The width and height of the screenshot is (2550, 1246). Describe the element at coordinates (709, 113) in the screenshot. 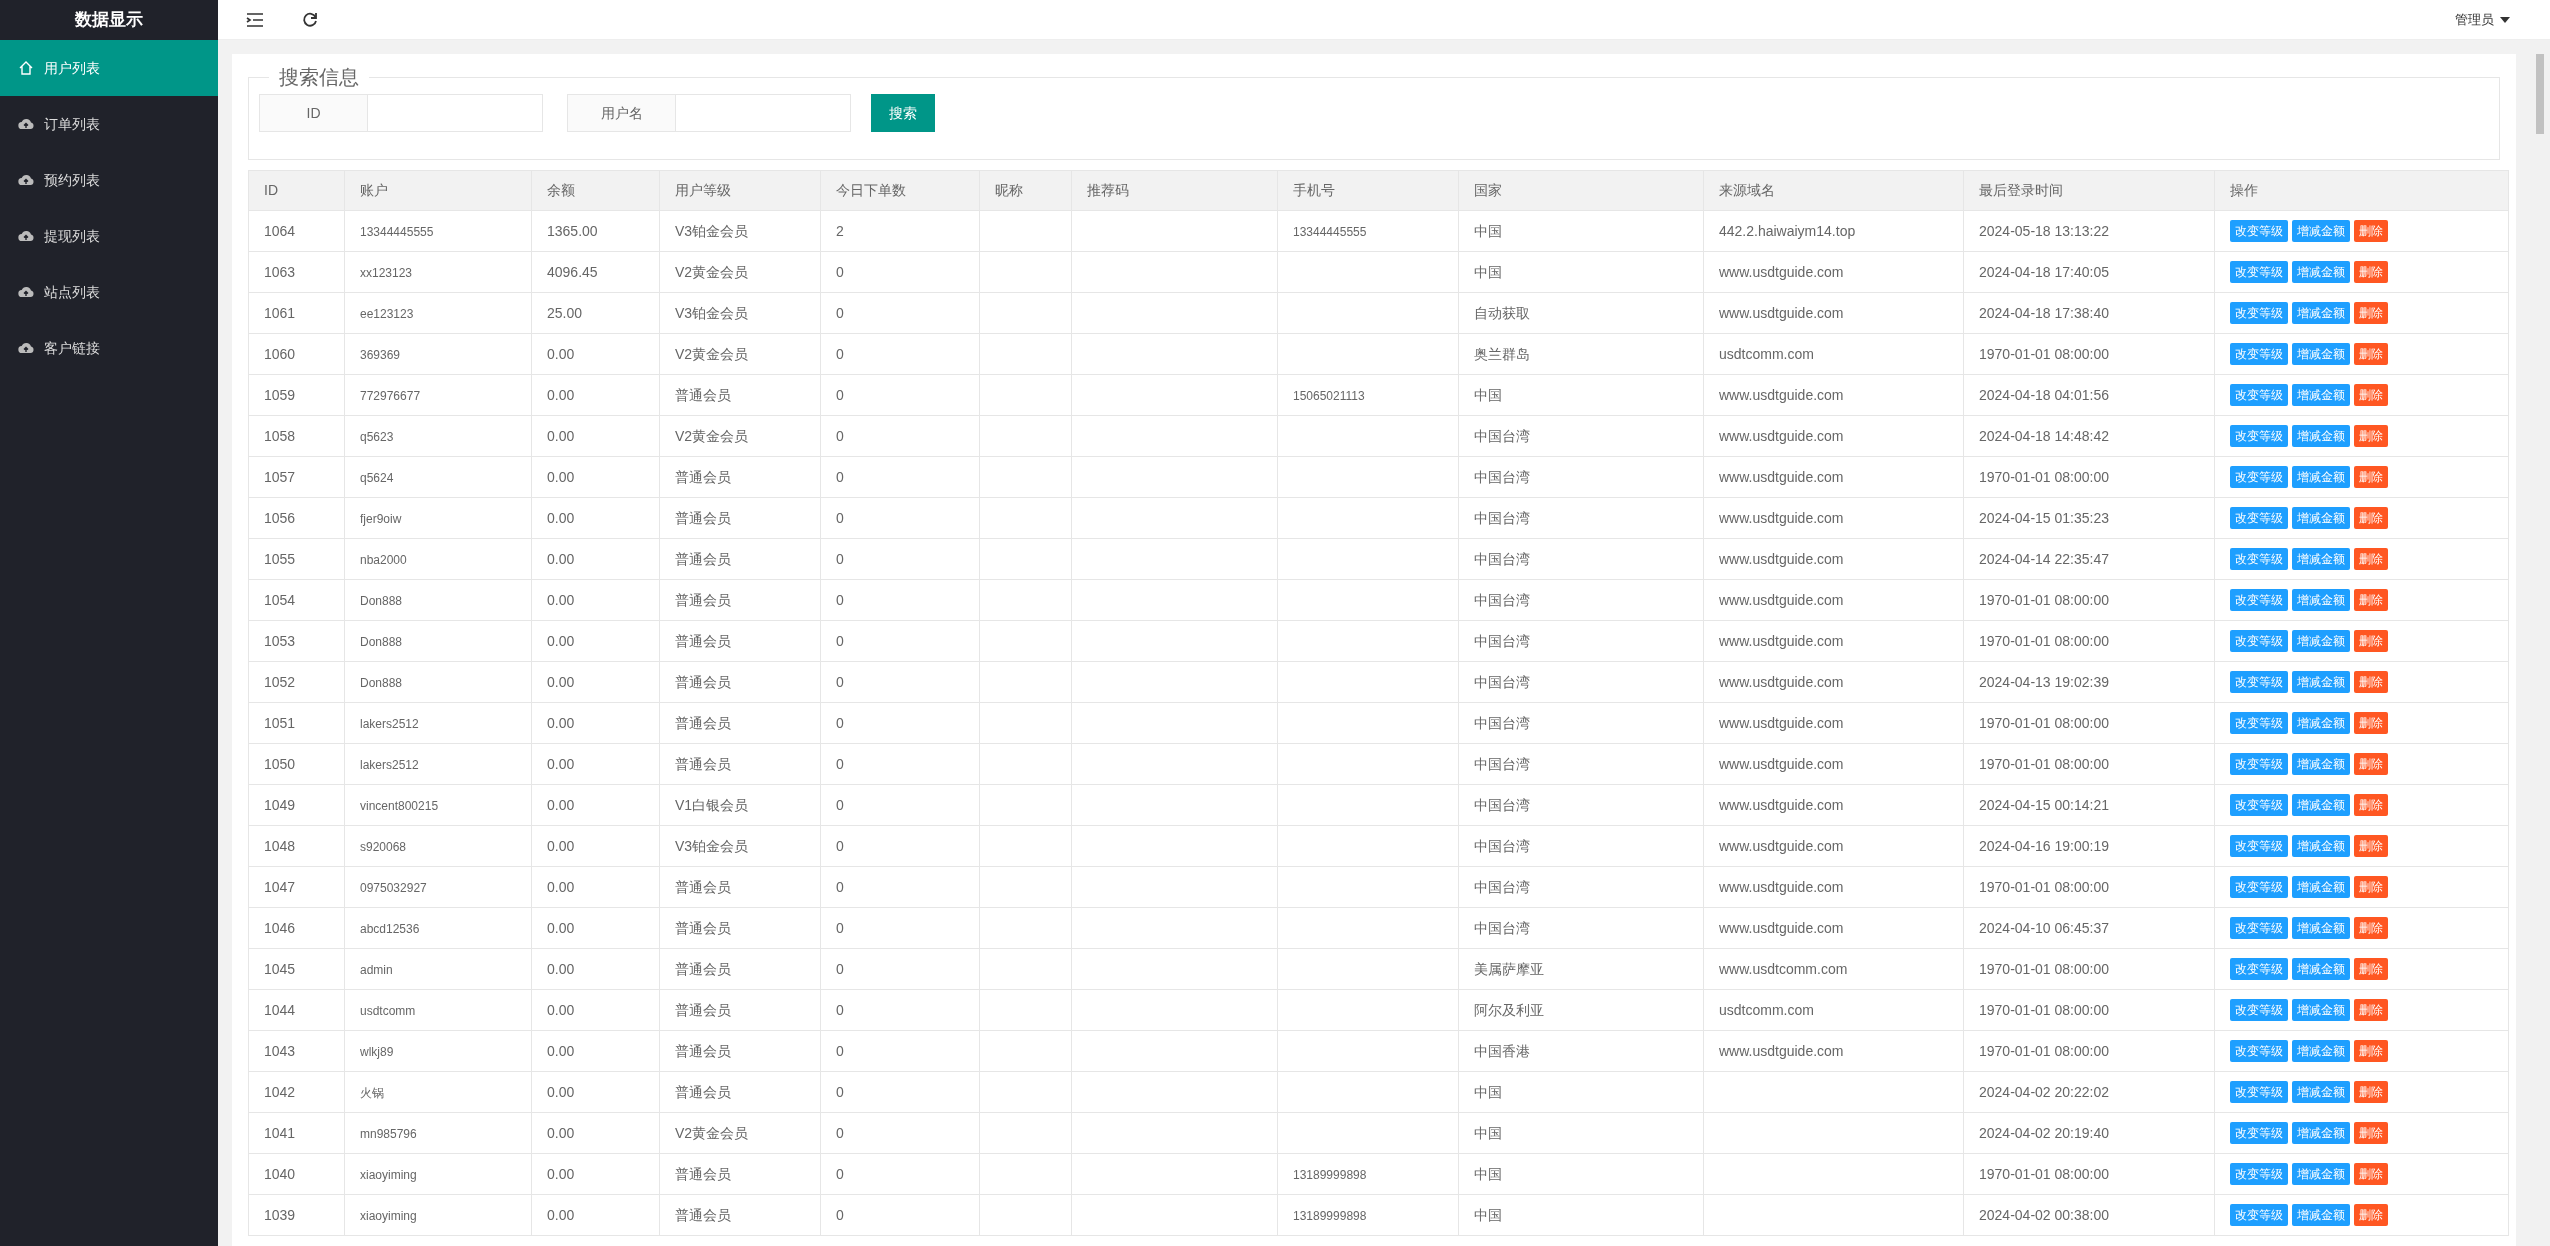

I see `search-field: 用户名` at that location.